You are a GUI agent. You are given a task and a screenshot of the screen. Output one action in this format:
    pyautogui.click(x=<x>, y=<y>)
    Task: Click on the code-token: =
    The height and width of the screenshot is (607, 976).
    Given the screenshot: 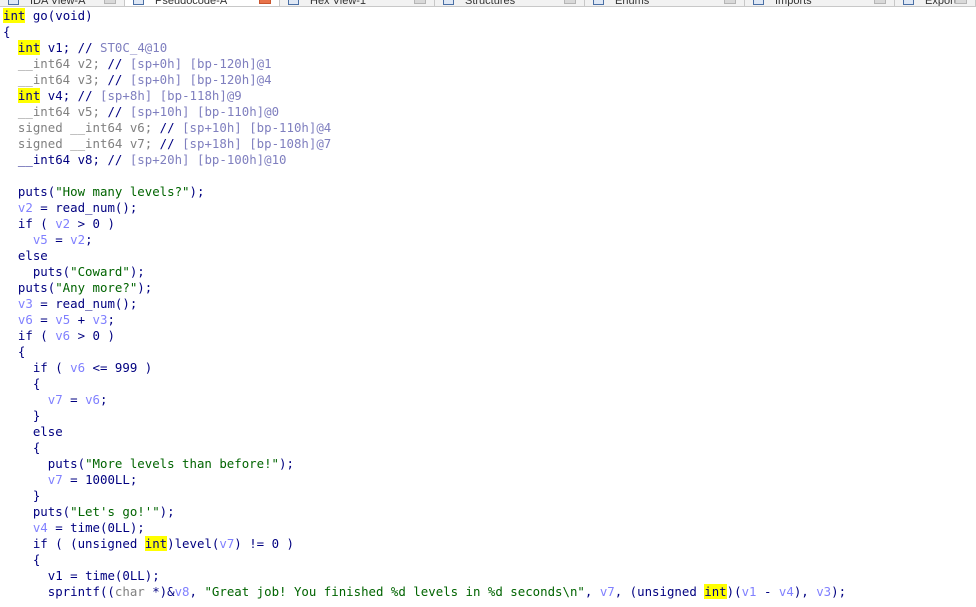 What is the action you would take?
    pyautogui.click(x=59, y=239)
    